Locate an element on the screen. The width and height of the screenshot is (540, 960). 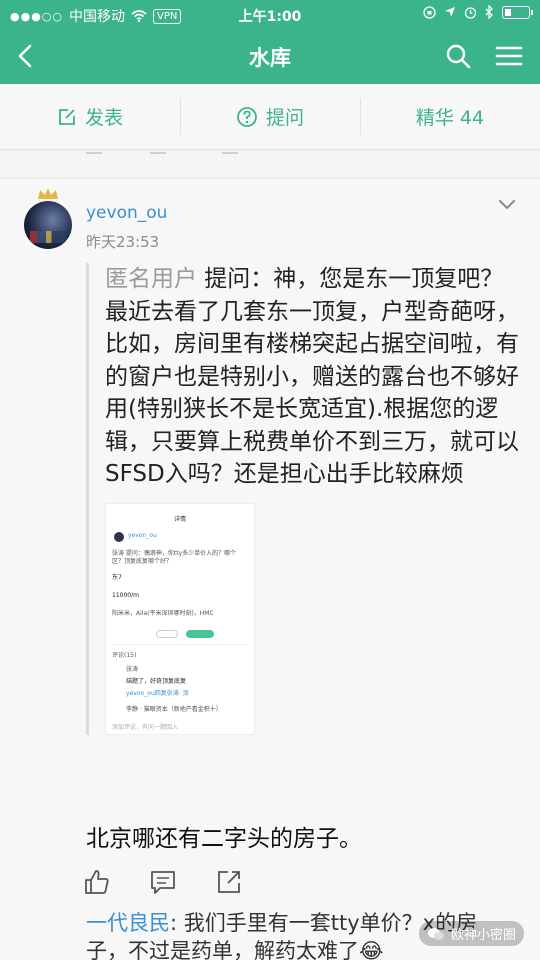
tab-bar: 发表 提问 精华 44 is located at coordinates (270, 117).